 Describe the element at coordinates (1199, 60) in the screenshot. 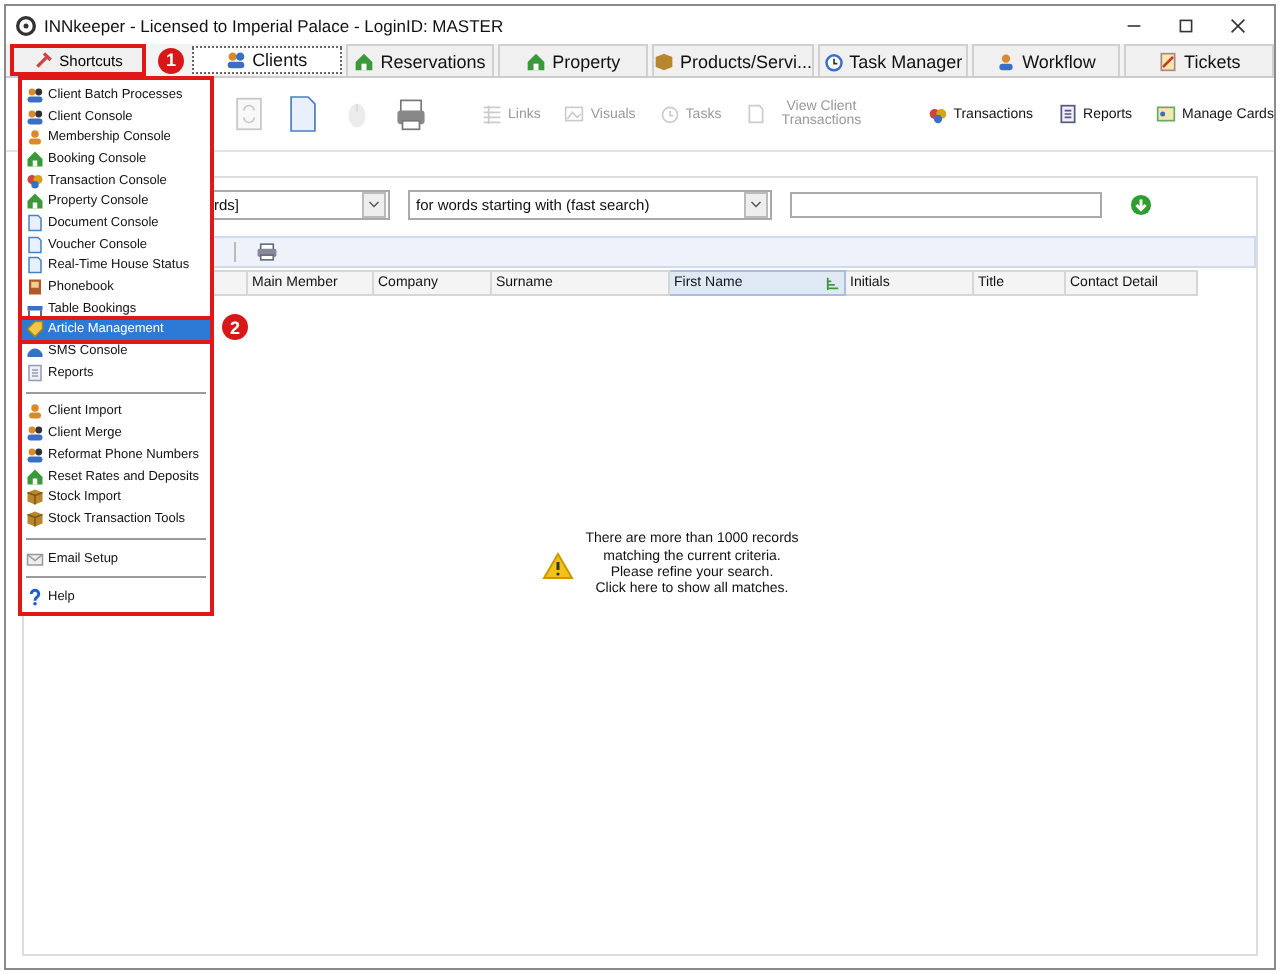

I see `tab: Tickets` at that location.